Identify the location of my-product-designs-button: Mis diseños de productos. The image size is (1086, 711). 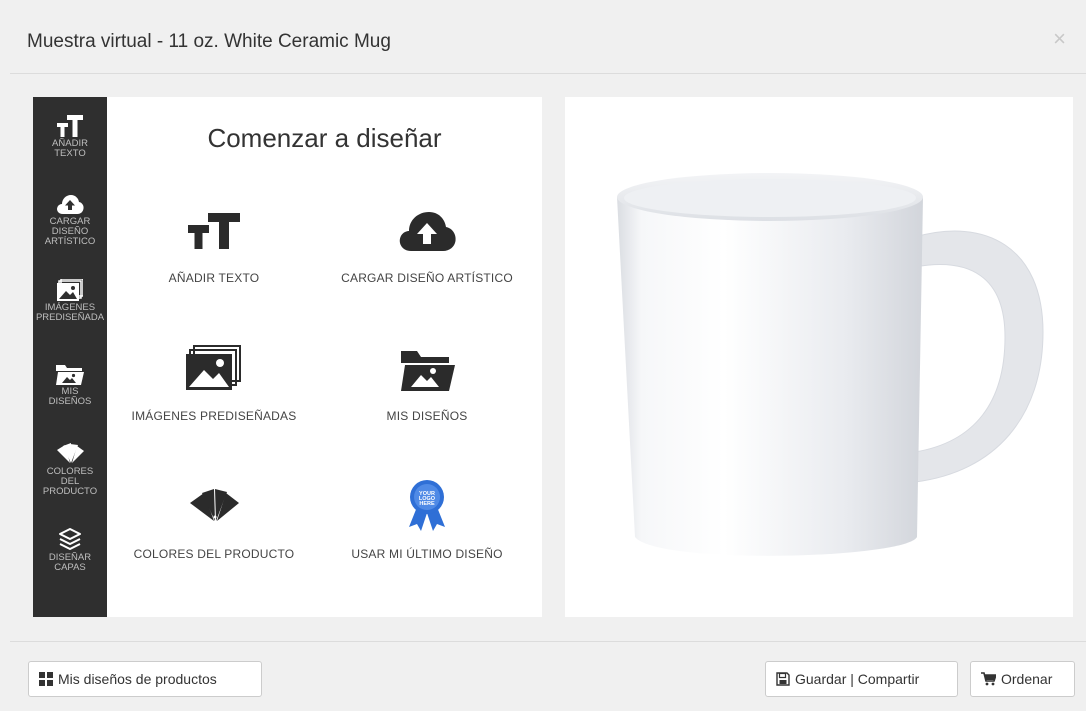
(145, 679).